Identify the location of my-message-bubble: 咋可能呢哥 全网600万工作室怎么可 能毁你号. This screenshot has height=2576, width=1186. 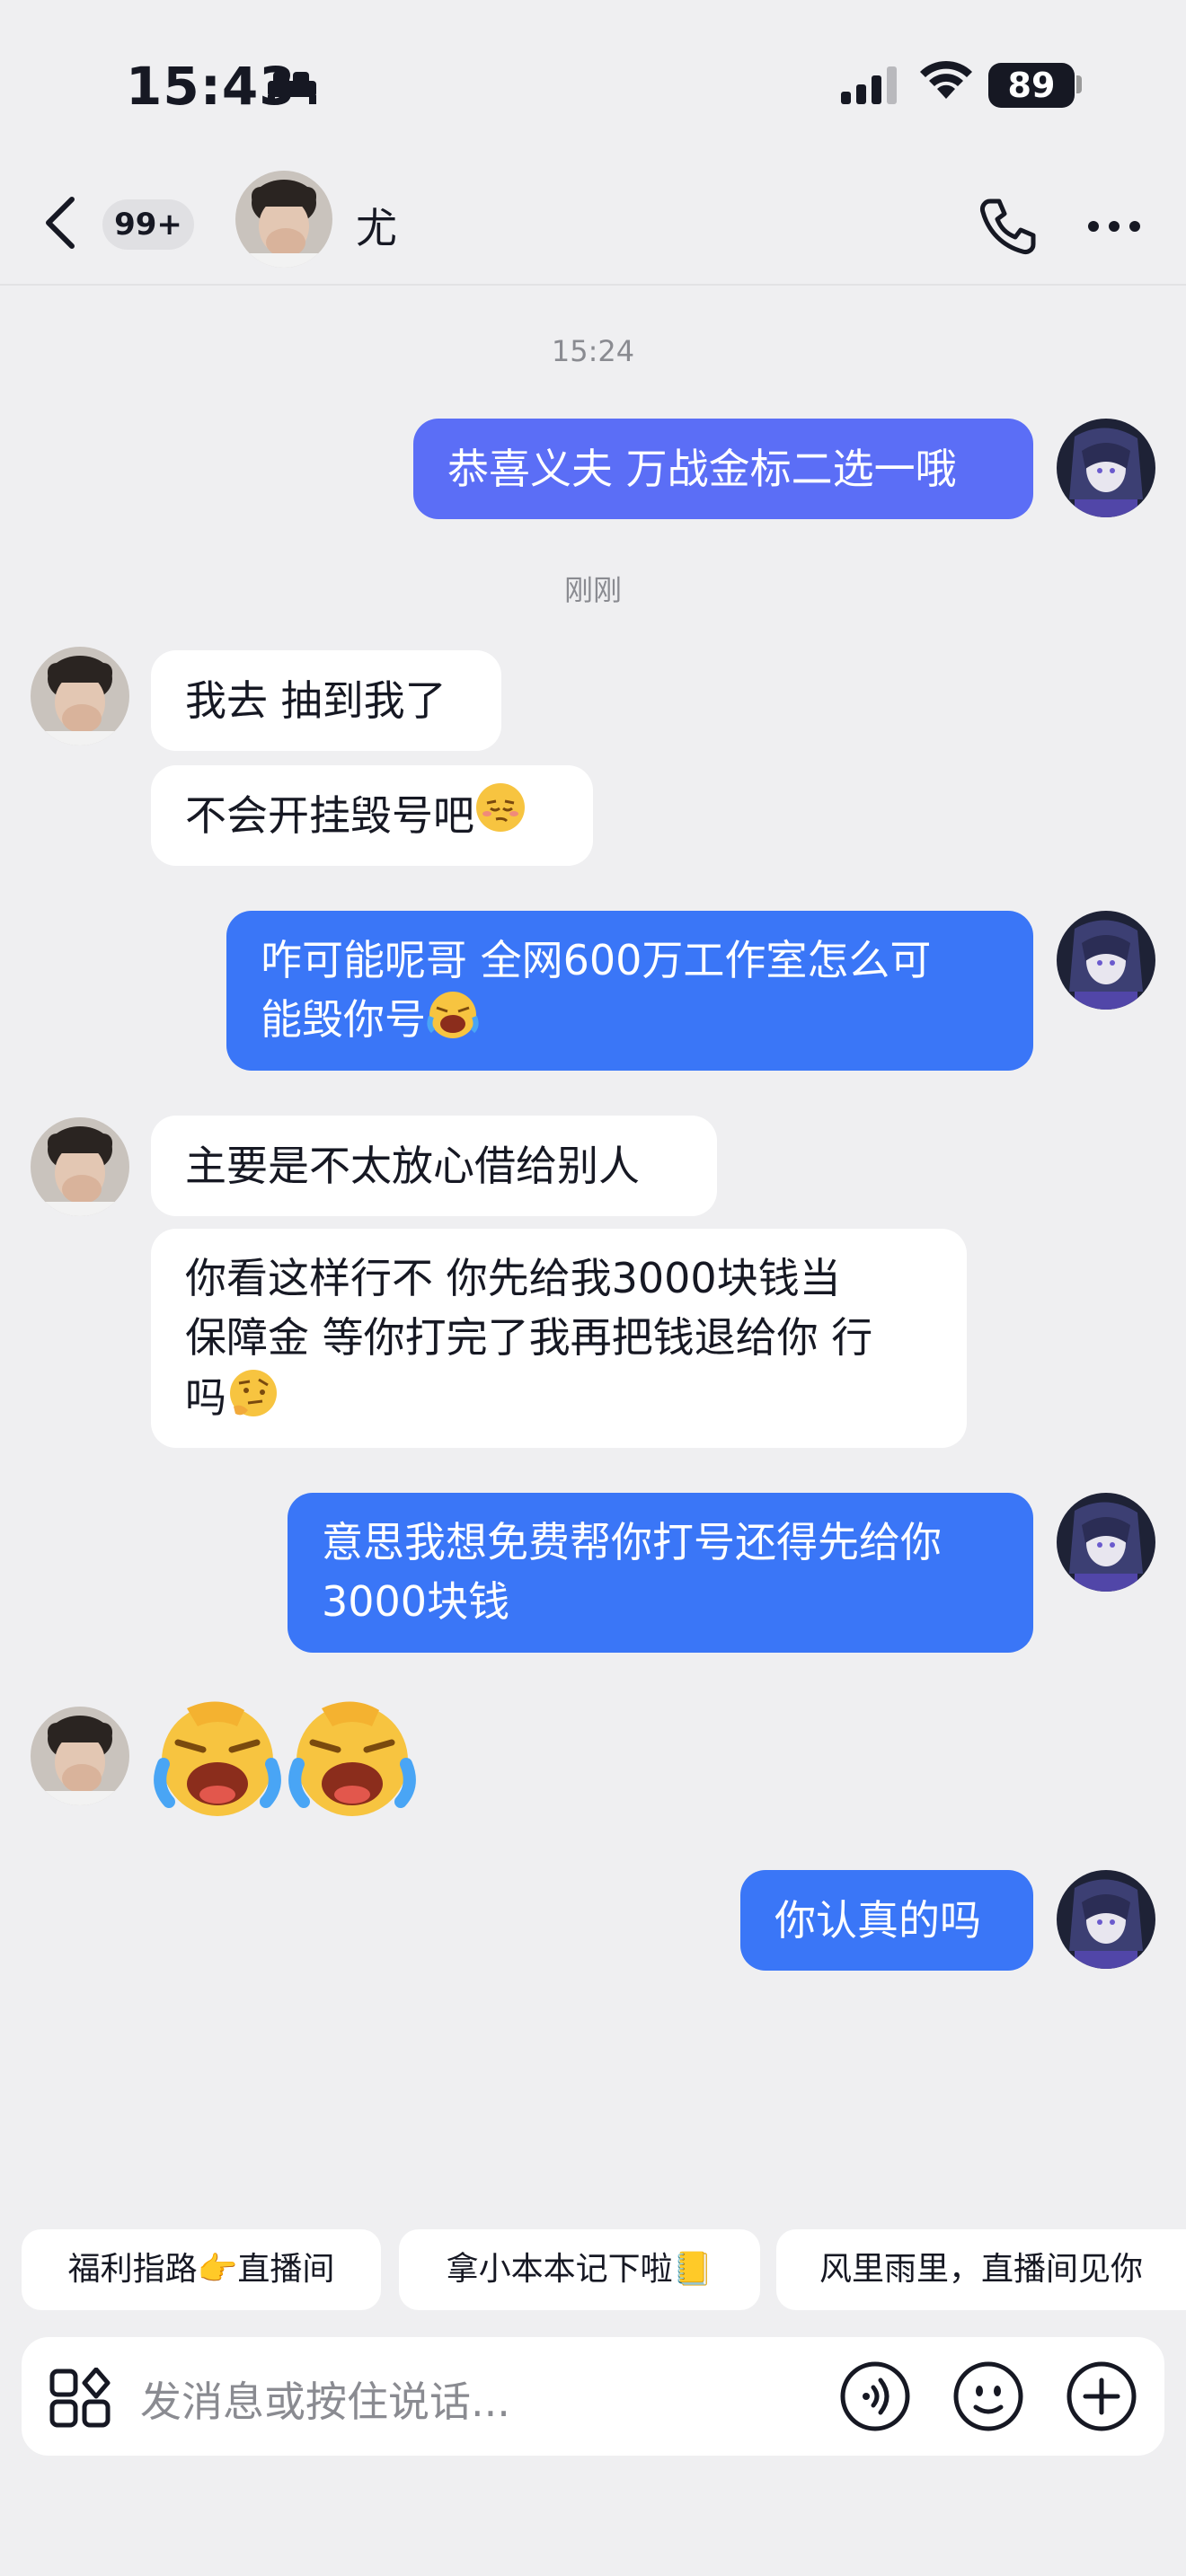
(629, 991).